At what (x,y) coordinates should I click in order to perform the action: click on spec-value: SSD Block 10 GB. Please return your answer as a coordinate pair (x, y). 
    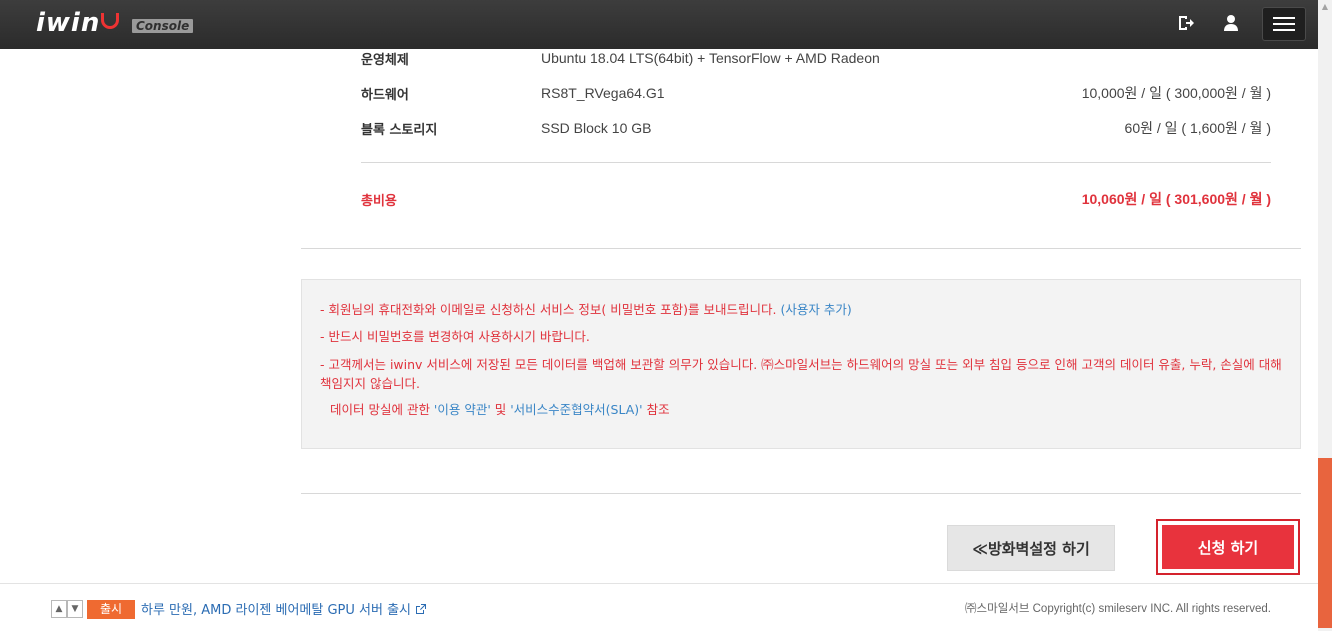
    Looking at the image, I should click on (596, 128).